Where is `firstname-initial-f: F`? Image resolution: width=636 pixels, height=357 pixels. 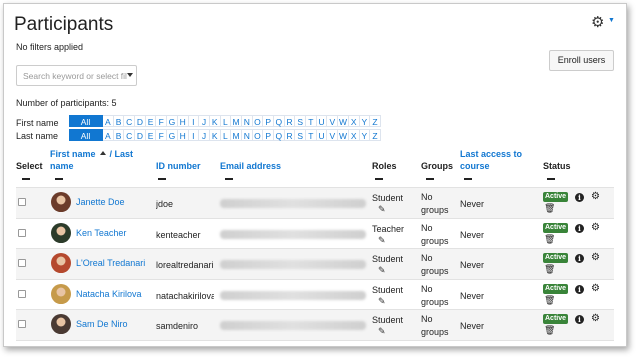 firstname-initial-f: F is located at coordinates (162, 121).